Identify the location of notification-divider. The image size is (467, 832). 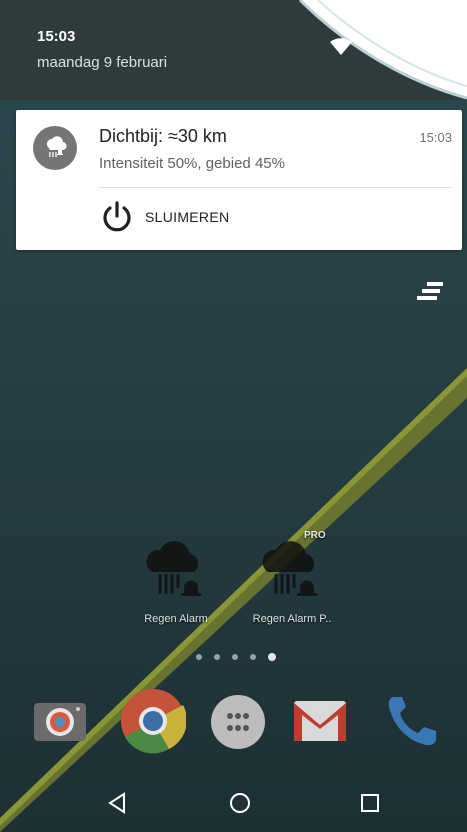
(275, 187).